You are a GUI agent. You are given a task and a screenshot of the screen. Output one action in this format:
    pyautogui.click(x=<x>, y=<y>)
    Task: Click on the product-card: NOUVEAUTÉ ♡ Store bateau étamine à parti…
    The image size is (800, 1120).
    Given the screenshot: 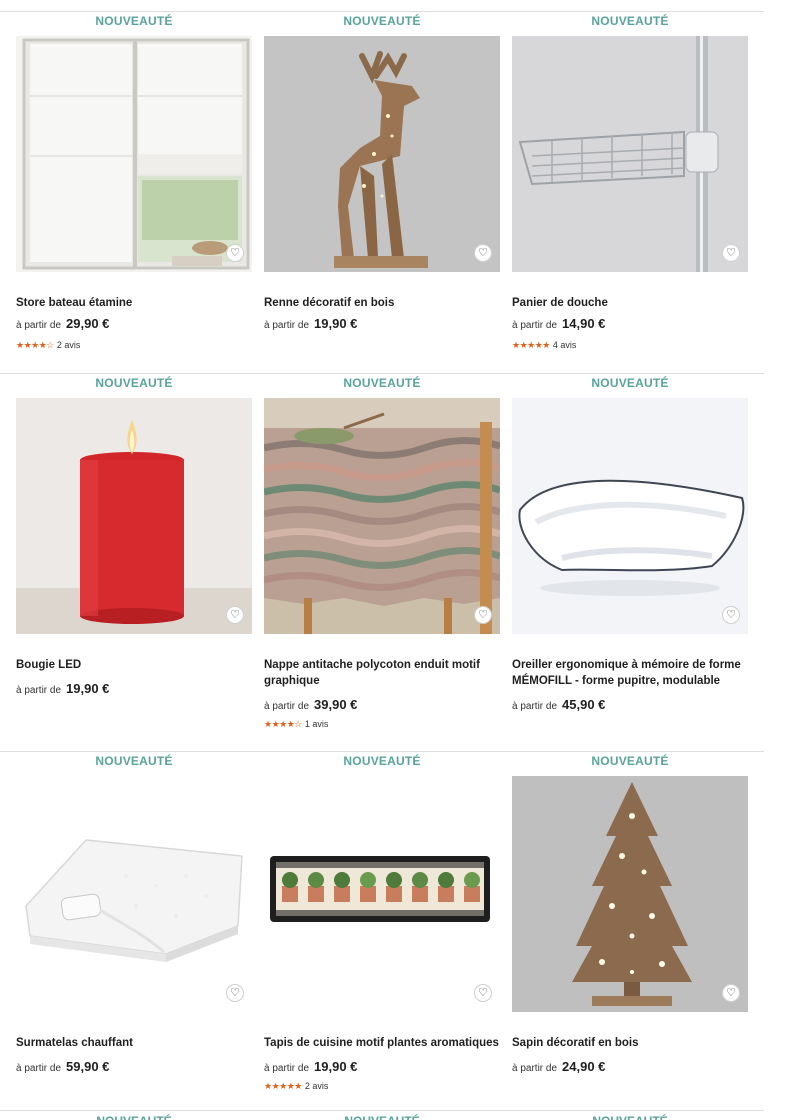 What is the action you would take?
    pyautogui.click(x=134, y=192)
    